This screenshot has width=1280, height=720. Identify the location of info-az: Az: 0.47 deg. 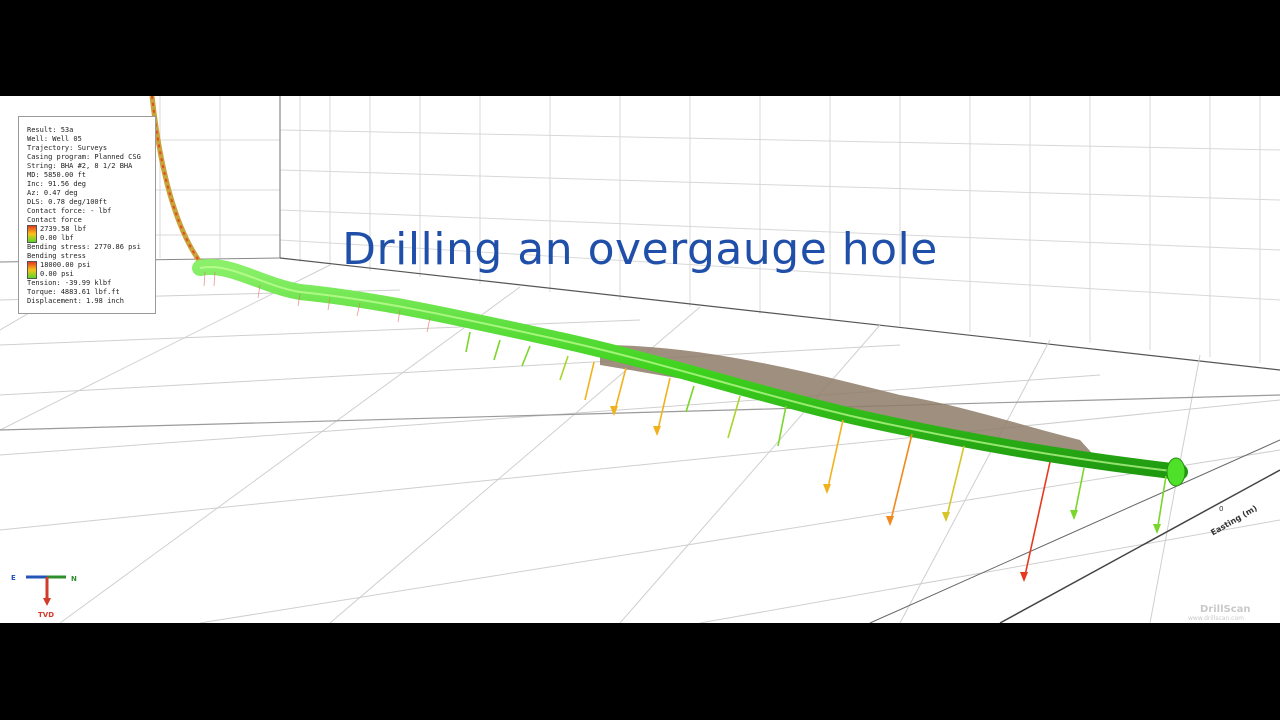
(52, 193).